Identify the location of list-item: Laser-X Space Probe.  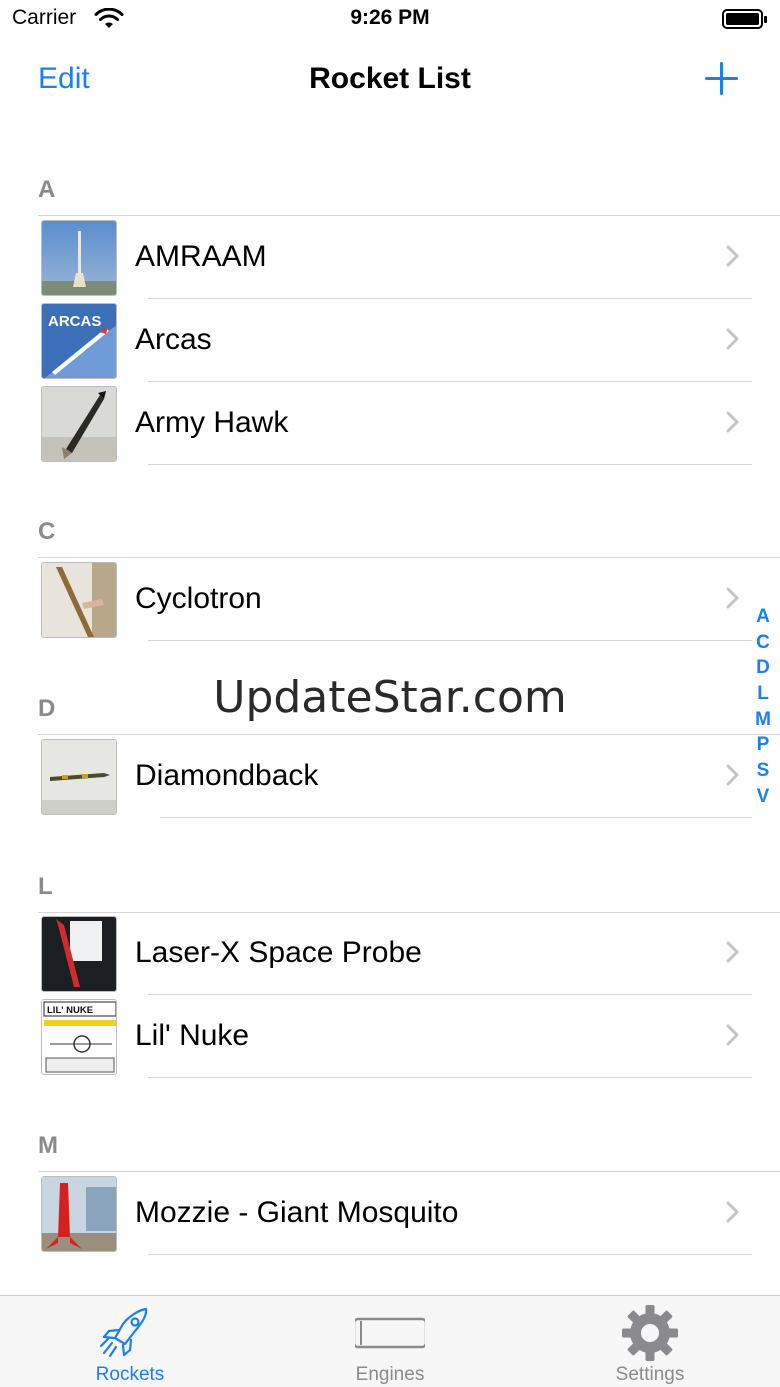
(390, 953).